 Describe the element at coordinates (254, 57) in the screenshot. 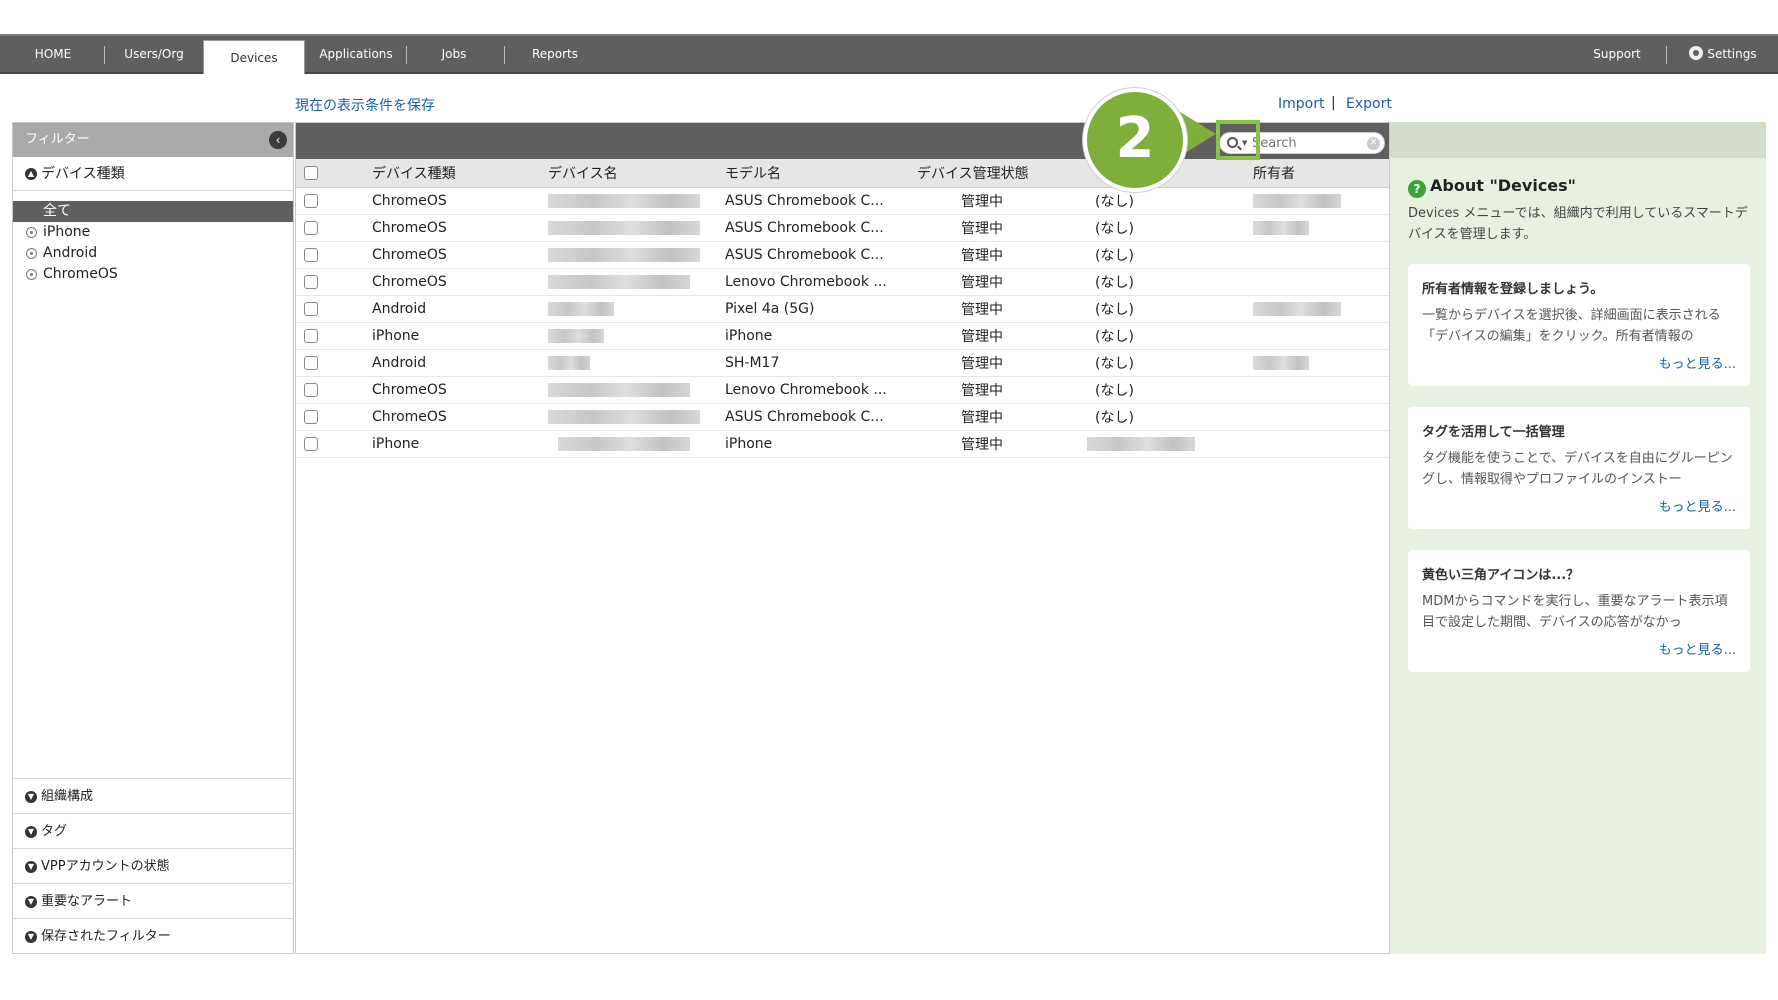

I see `tab-devices: Devices` at that location.